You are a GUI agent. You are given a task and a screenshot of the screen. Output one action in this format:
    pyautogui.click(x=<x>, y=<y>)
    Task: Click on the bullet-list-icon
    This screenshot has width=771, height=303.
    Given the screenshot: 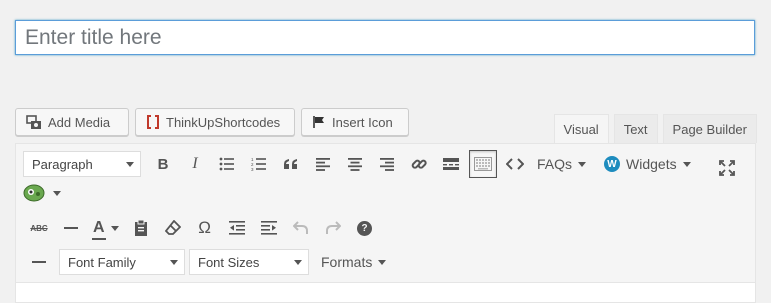 What is the action you would take?
    pyautogui.click(x=226, y=164)
    